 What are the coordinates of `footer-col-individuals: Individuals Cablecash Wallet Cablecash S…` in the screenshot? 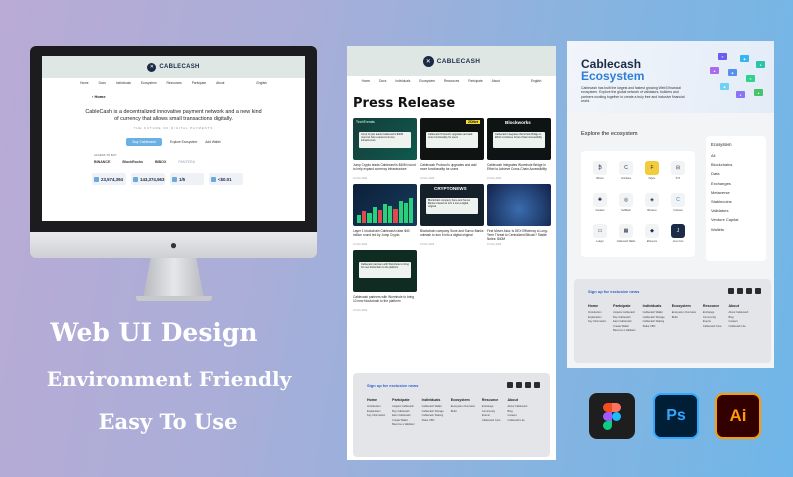 It's located at (654, 319).